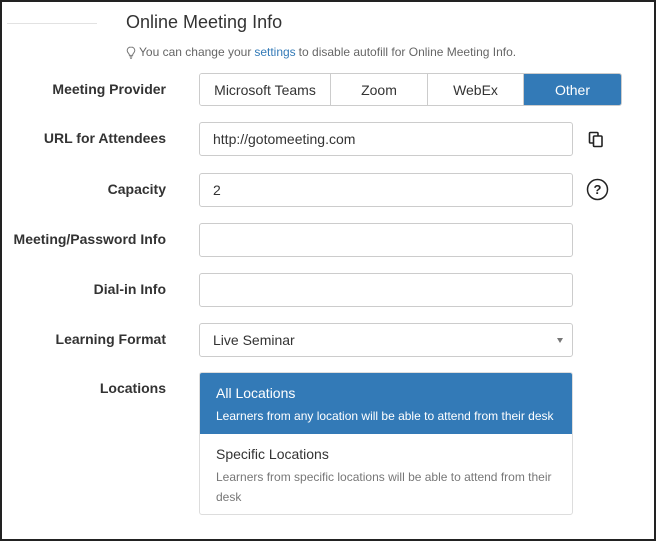 The width and height of the screenshot is (656, 541). Describe the element at coordinates (386, 240) in the screenshot. I see `password-info-input` at that location.